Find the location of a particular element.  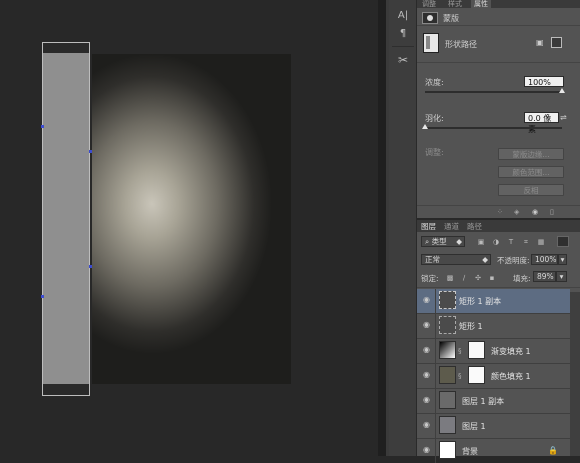

feather-label: 羽化: is located at coordinates (434, 118).